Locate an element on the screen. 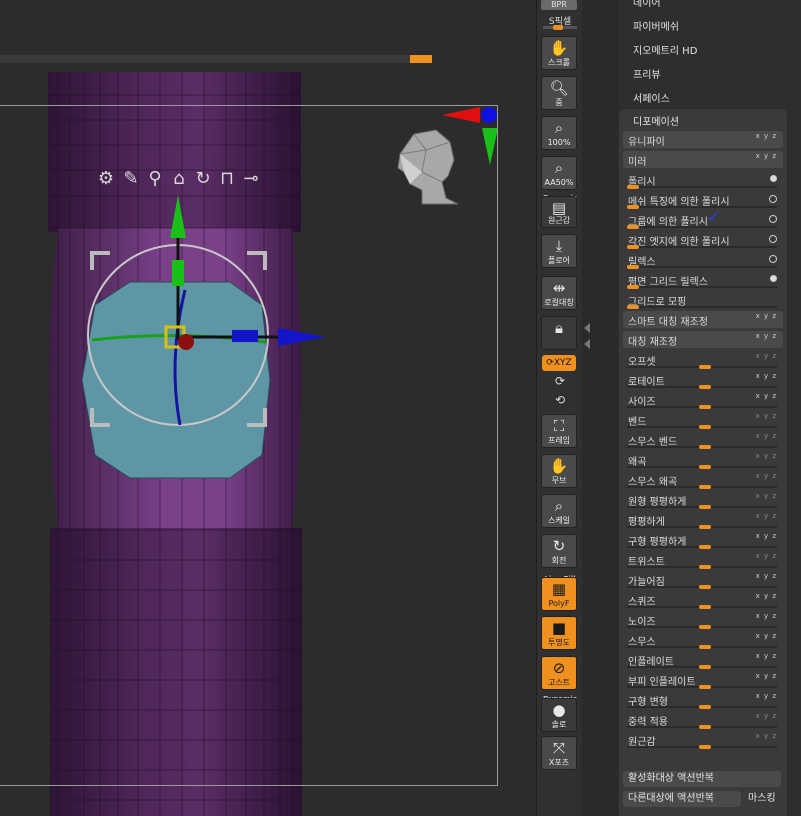 The image size is (801, 816). rotate-button: ↻ 회전 is located at coordinates (559, 551).